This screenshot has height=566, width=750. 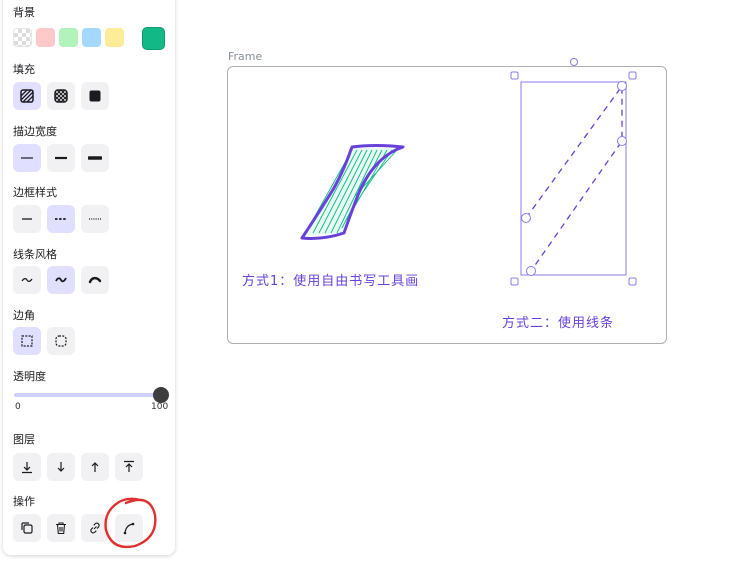 What do you see at coordinates (558, 321) in the screenshot?
I see `caption-line: 方式二：使用线条` at bounding box center [558, 321].